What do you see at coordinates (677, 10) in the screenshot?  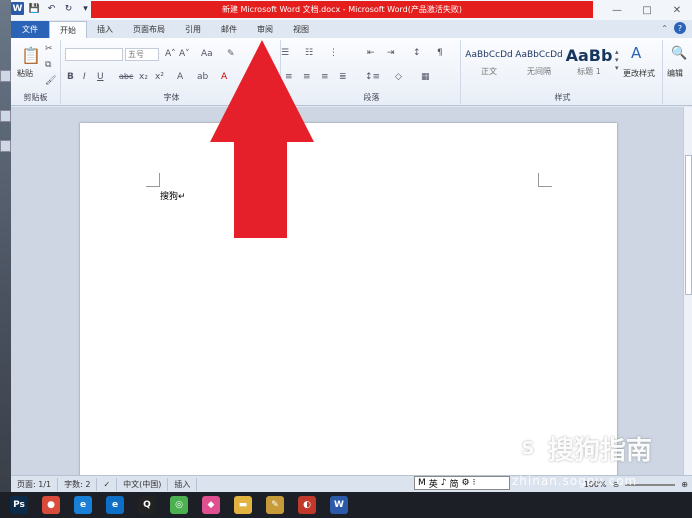 I see `close-button: ✕` at bounding box center [677, 10].